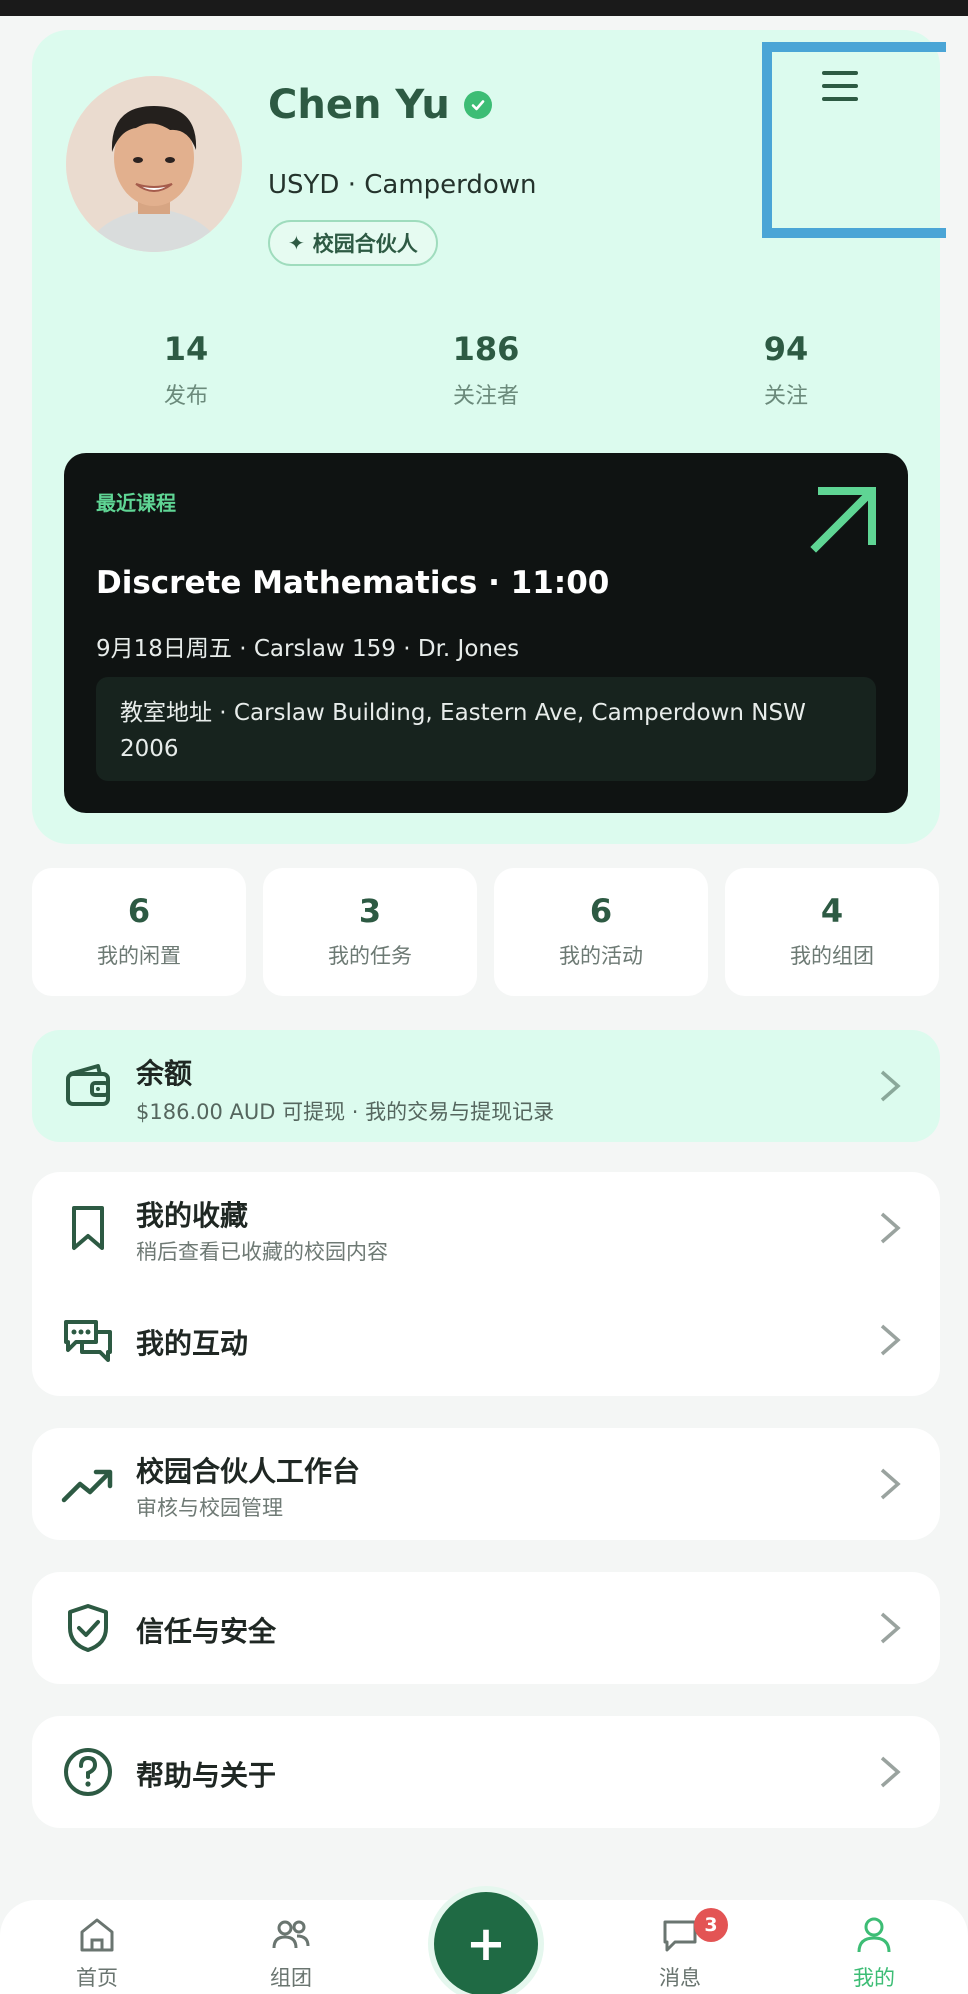  I want to click on help-circle-icon, so click(88, 1772).